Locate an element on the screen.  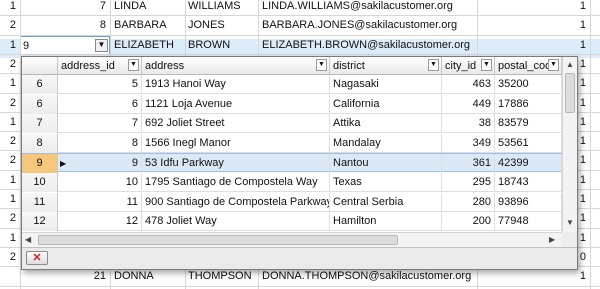
scroll-up-icon: ▲ is located at coordinates (570, 64).